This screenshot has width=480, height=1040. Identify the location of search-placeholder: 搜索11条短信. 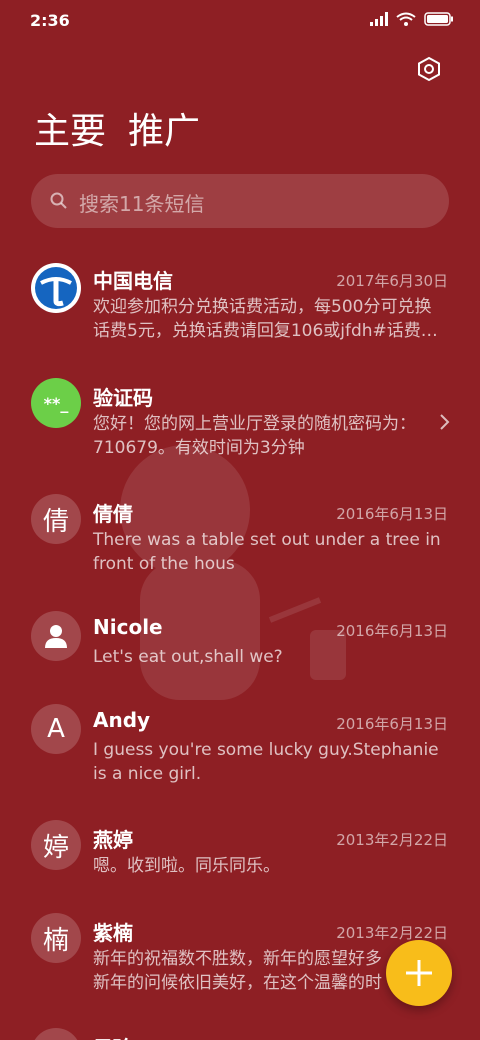
(142, 204).